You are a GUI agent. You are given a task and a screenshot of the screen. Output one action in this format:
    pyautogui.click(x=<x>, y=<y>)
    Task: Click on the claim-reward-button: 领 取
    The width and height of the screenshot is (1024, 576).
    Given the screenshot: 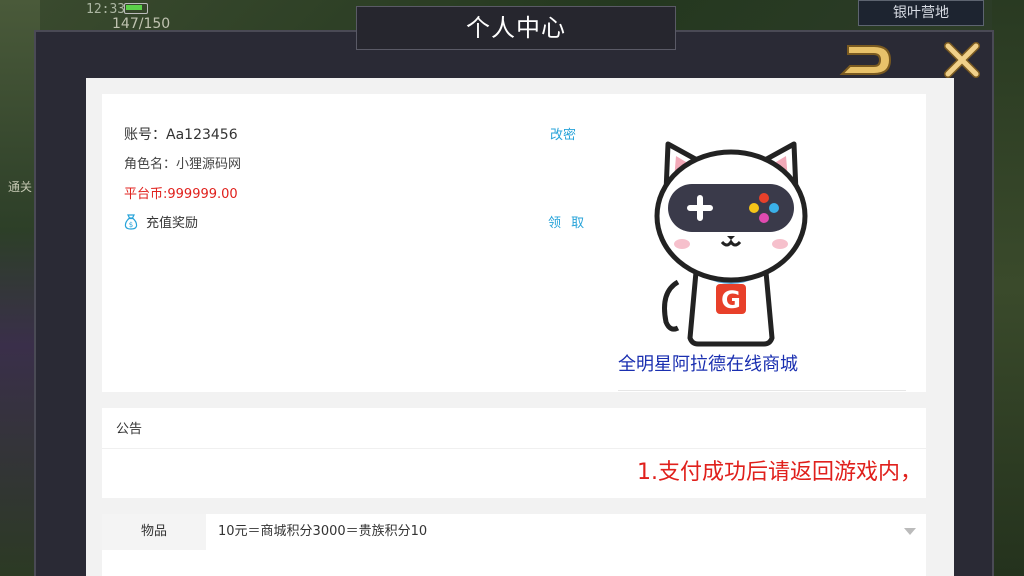 What is the action you would take?
    pyautogui.click(x=567, y=221)
    